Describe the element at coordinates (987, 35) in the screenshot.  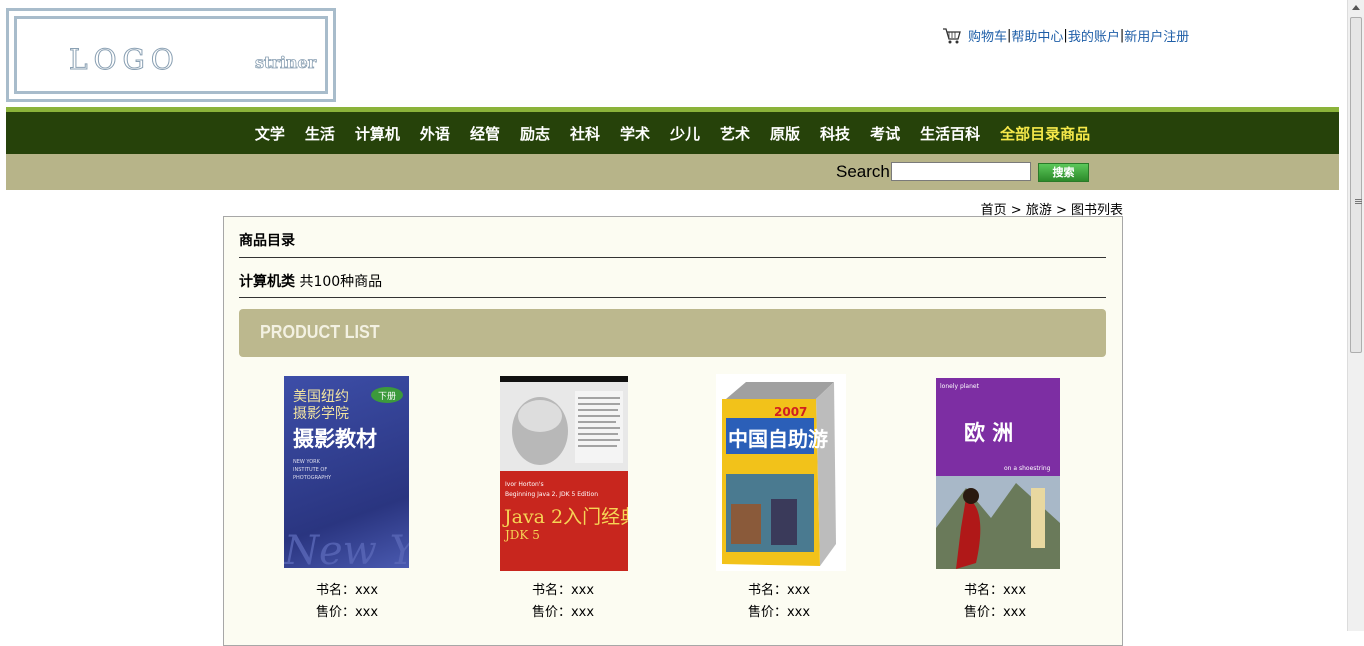
I see `cart-link: 购物车` at that location.